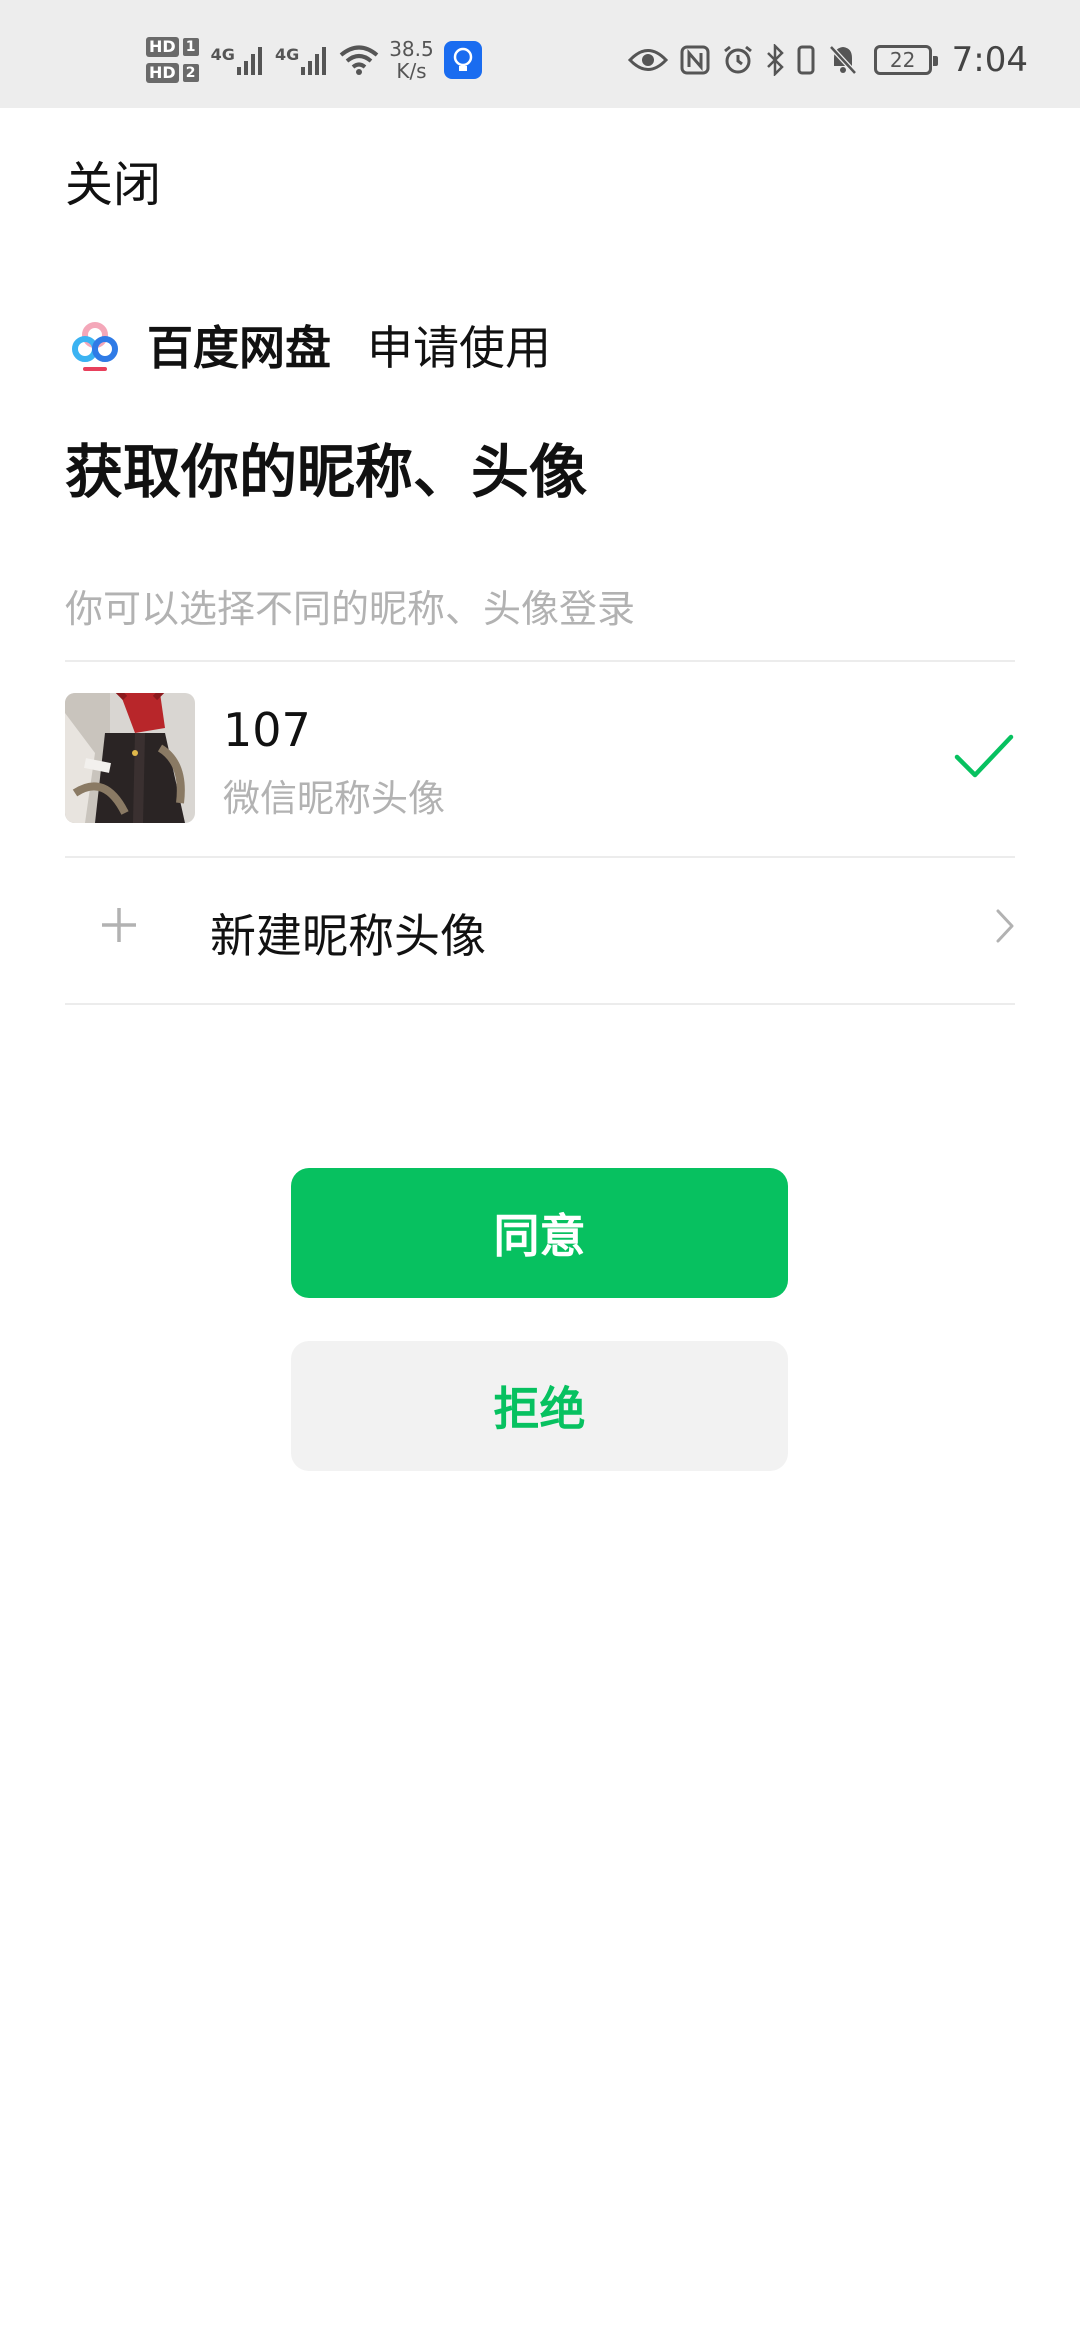 The height and width of the screenshot is (2340, 1080). I want to click on requesting-app: 百度网盘 申请使用, so click(308, 345).